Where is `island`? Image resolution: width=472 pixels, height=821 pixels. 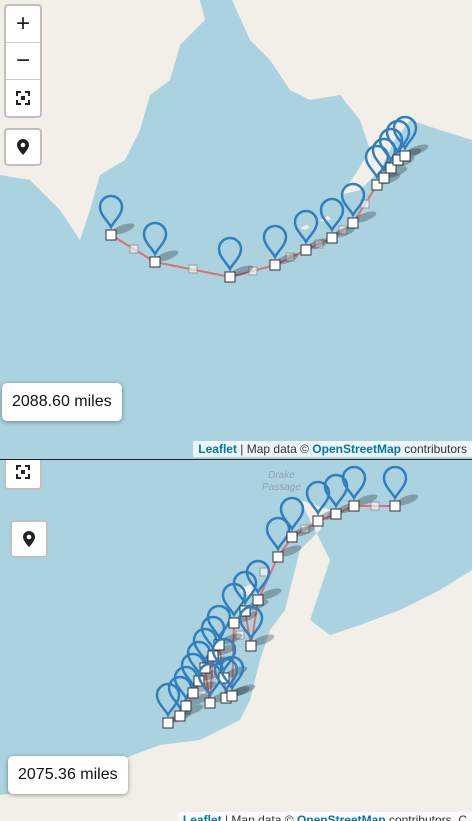 island is located at coordinates (305, 227).